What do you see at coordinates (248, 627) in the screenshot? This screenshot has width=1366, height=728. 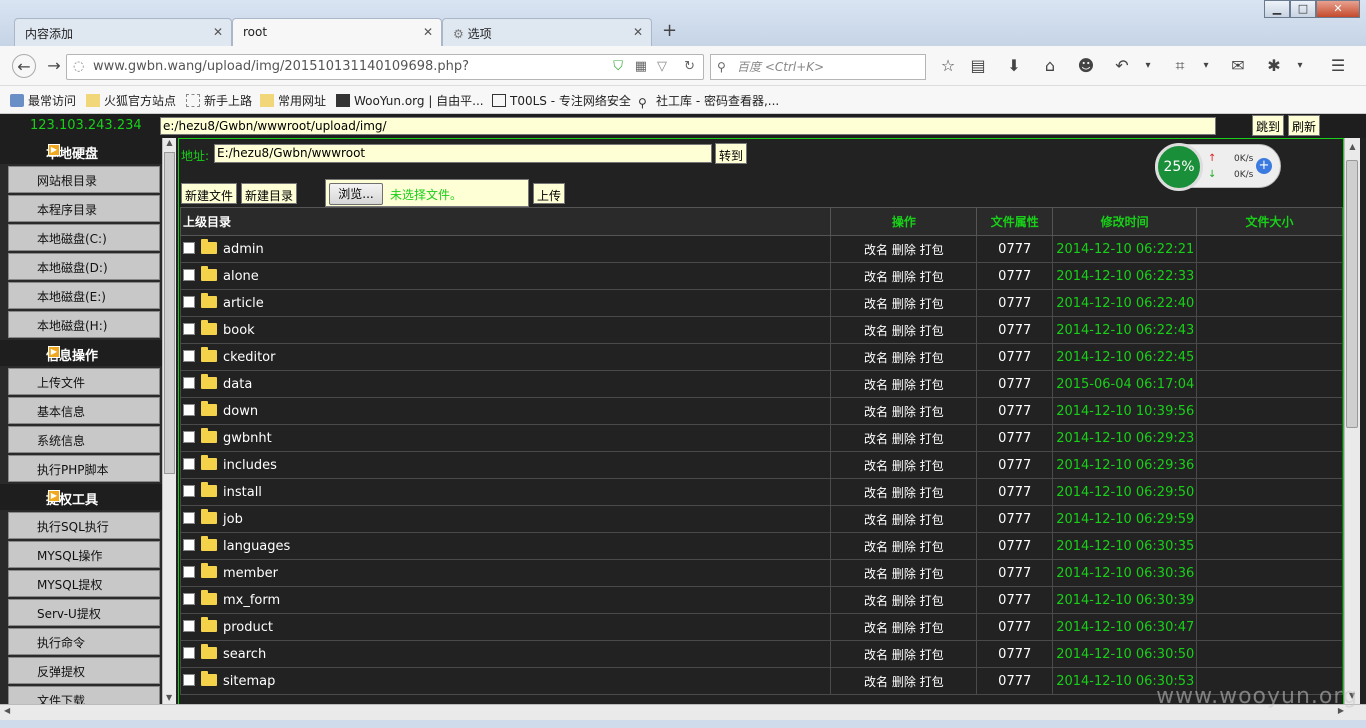 I see `folder-link: product` at bounding box center [248, 627].